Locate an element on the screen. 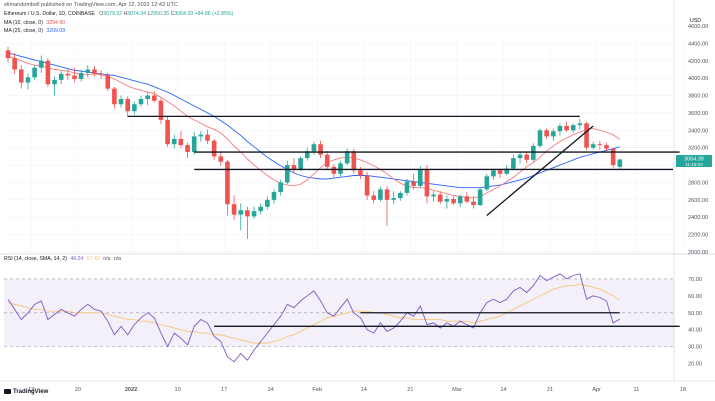  time-tick-label: 18 is located at coordinates (683, 390).